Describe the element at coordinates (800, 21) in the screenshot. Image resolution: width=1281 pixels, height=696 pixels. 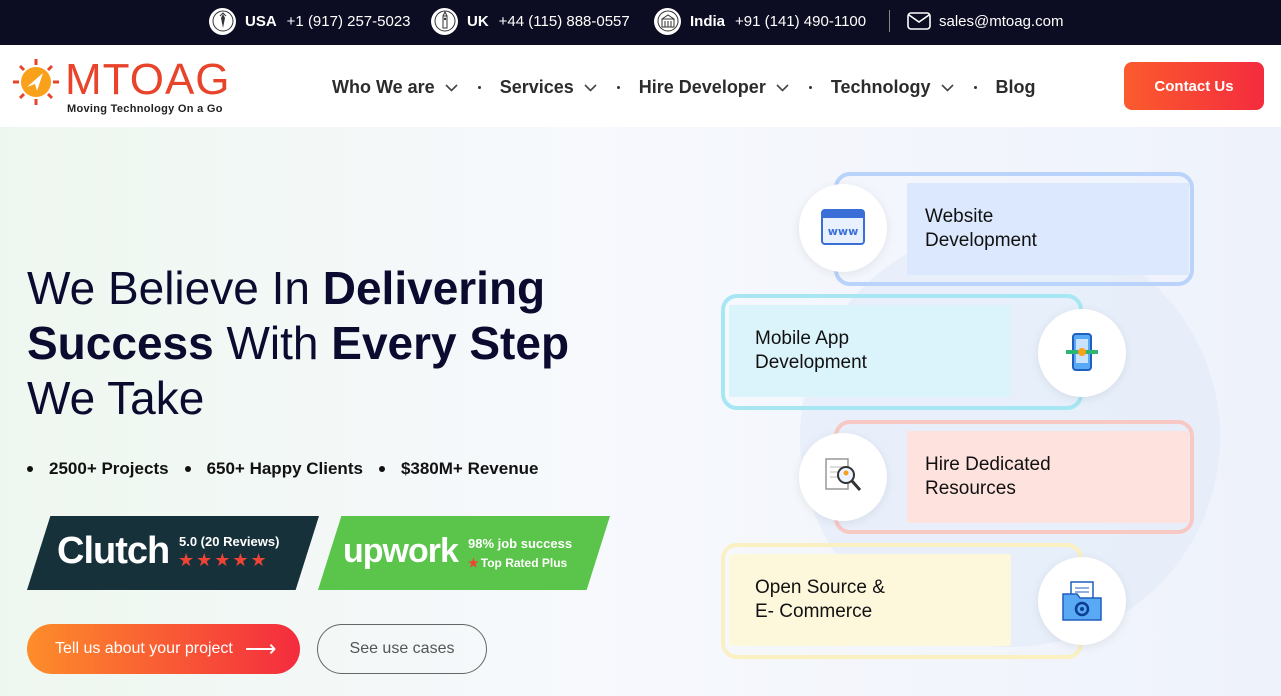
I see `india-phone: +91 (141) 490-1100` at that location.